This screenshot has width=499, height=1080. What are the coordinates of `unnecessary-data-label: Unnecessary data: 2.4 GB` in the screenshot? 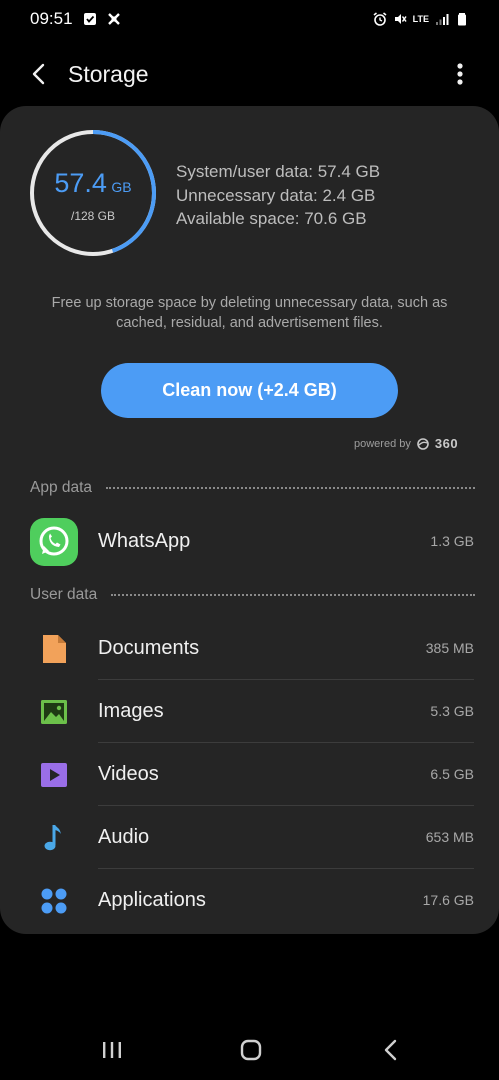 It's located at (276, 195).